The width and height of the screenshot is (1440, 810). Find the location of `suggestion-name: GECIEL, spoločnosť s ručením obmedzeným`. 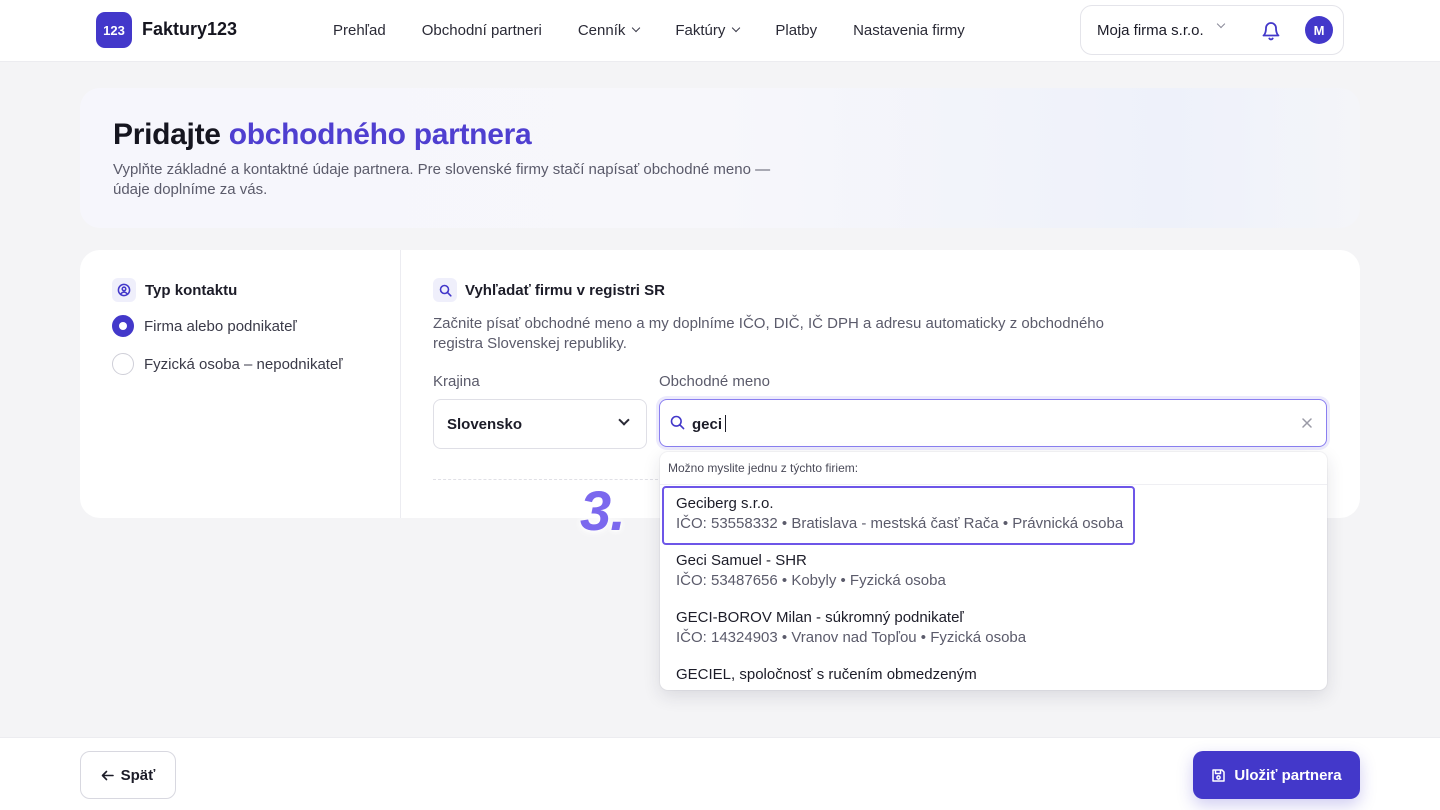

suggestion-name: GECIEL, spoločnosť s ručením obmedzeným is located at coordinates (826, 674).